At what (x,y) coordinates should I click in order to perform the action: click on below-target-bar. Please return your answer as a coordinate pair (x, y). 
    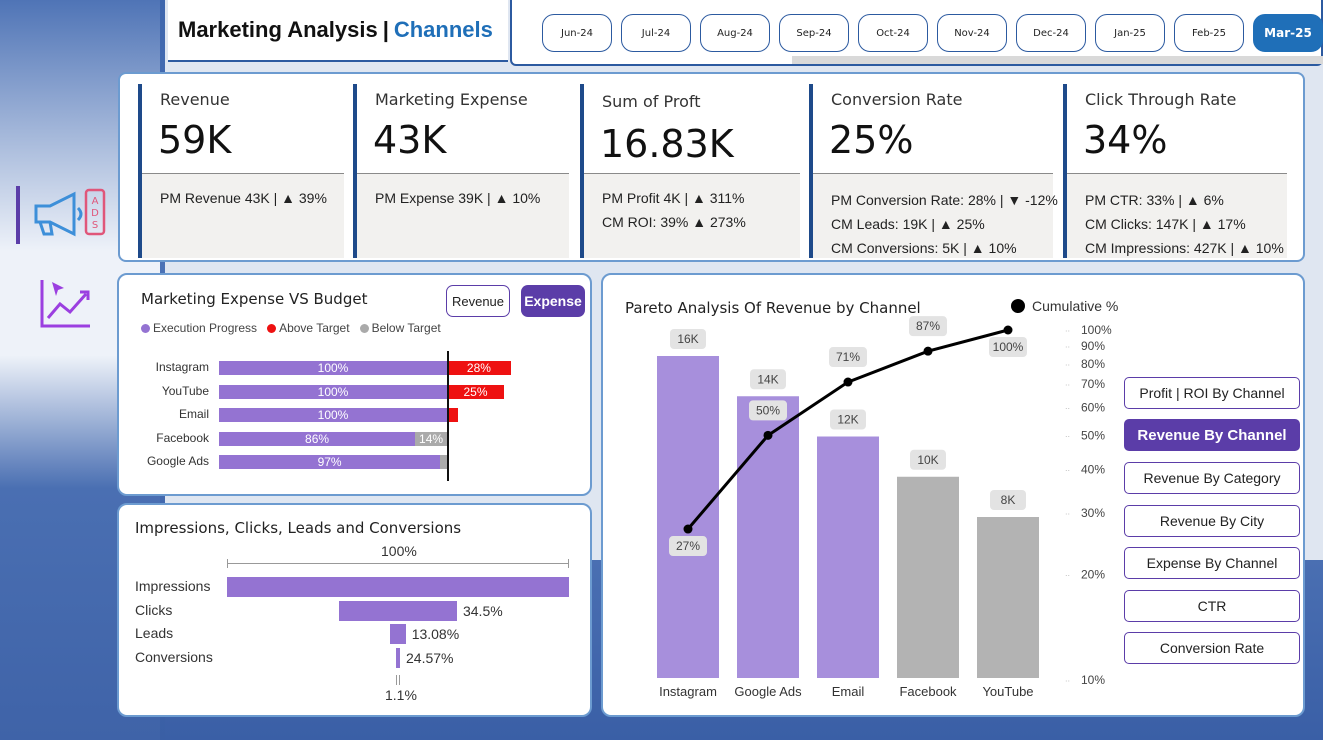
    Looking at the image, I should click on (443, 462).